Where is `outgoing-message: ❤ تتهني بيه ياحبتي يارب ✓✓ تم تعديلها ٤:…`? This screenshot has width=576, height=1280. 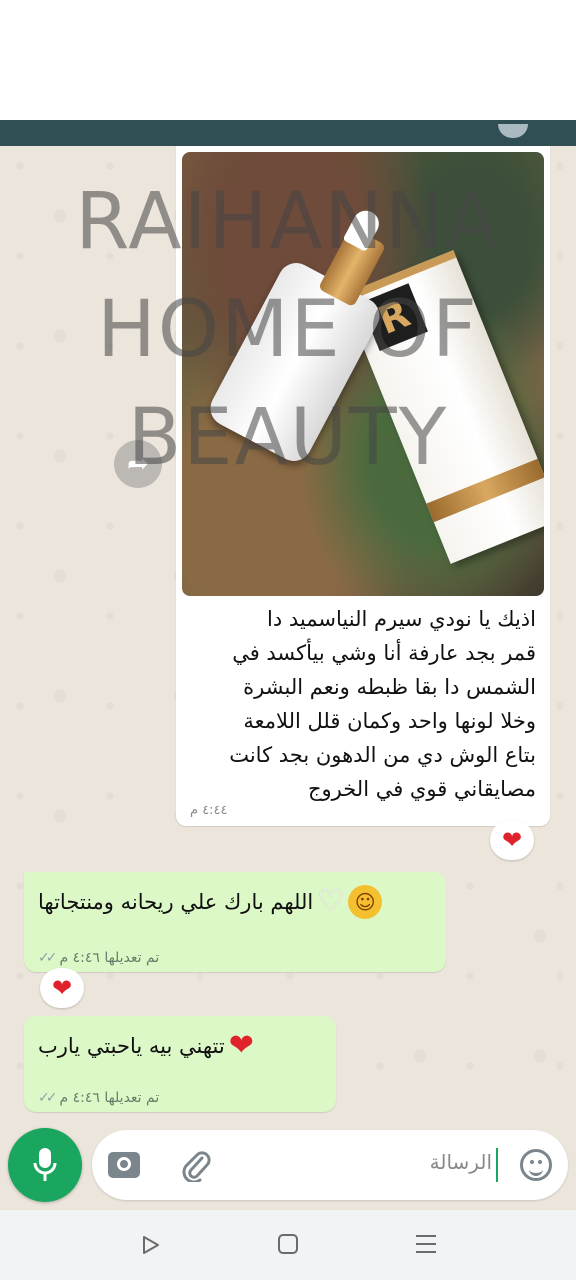
outgoing-message: ❤ تتهني بيه ياحبتي يارب ✓✓ تم تعديلها ٤:… is located at coordinates (180, 1064).